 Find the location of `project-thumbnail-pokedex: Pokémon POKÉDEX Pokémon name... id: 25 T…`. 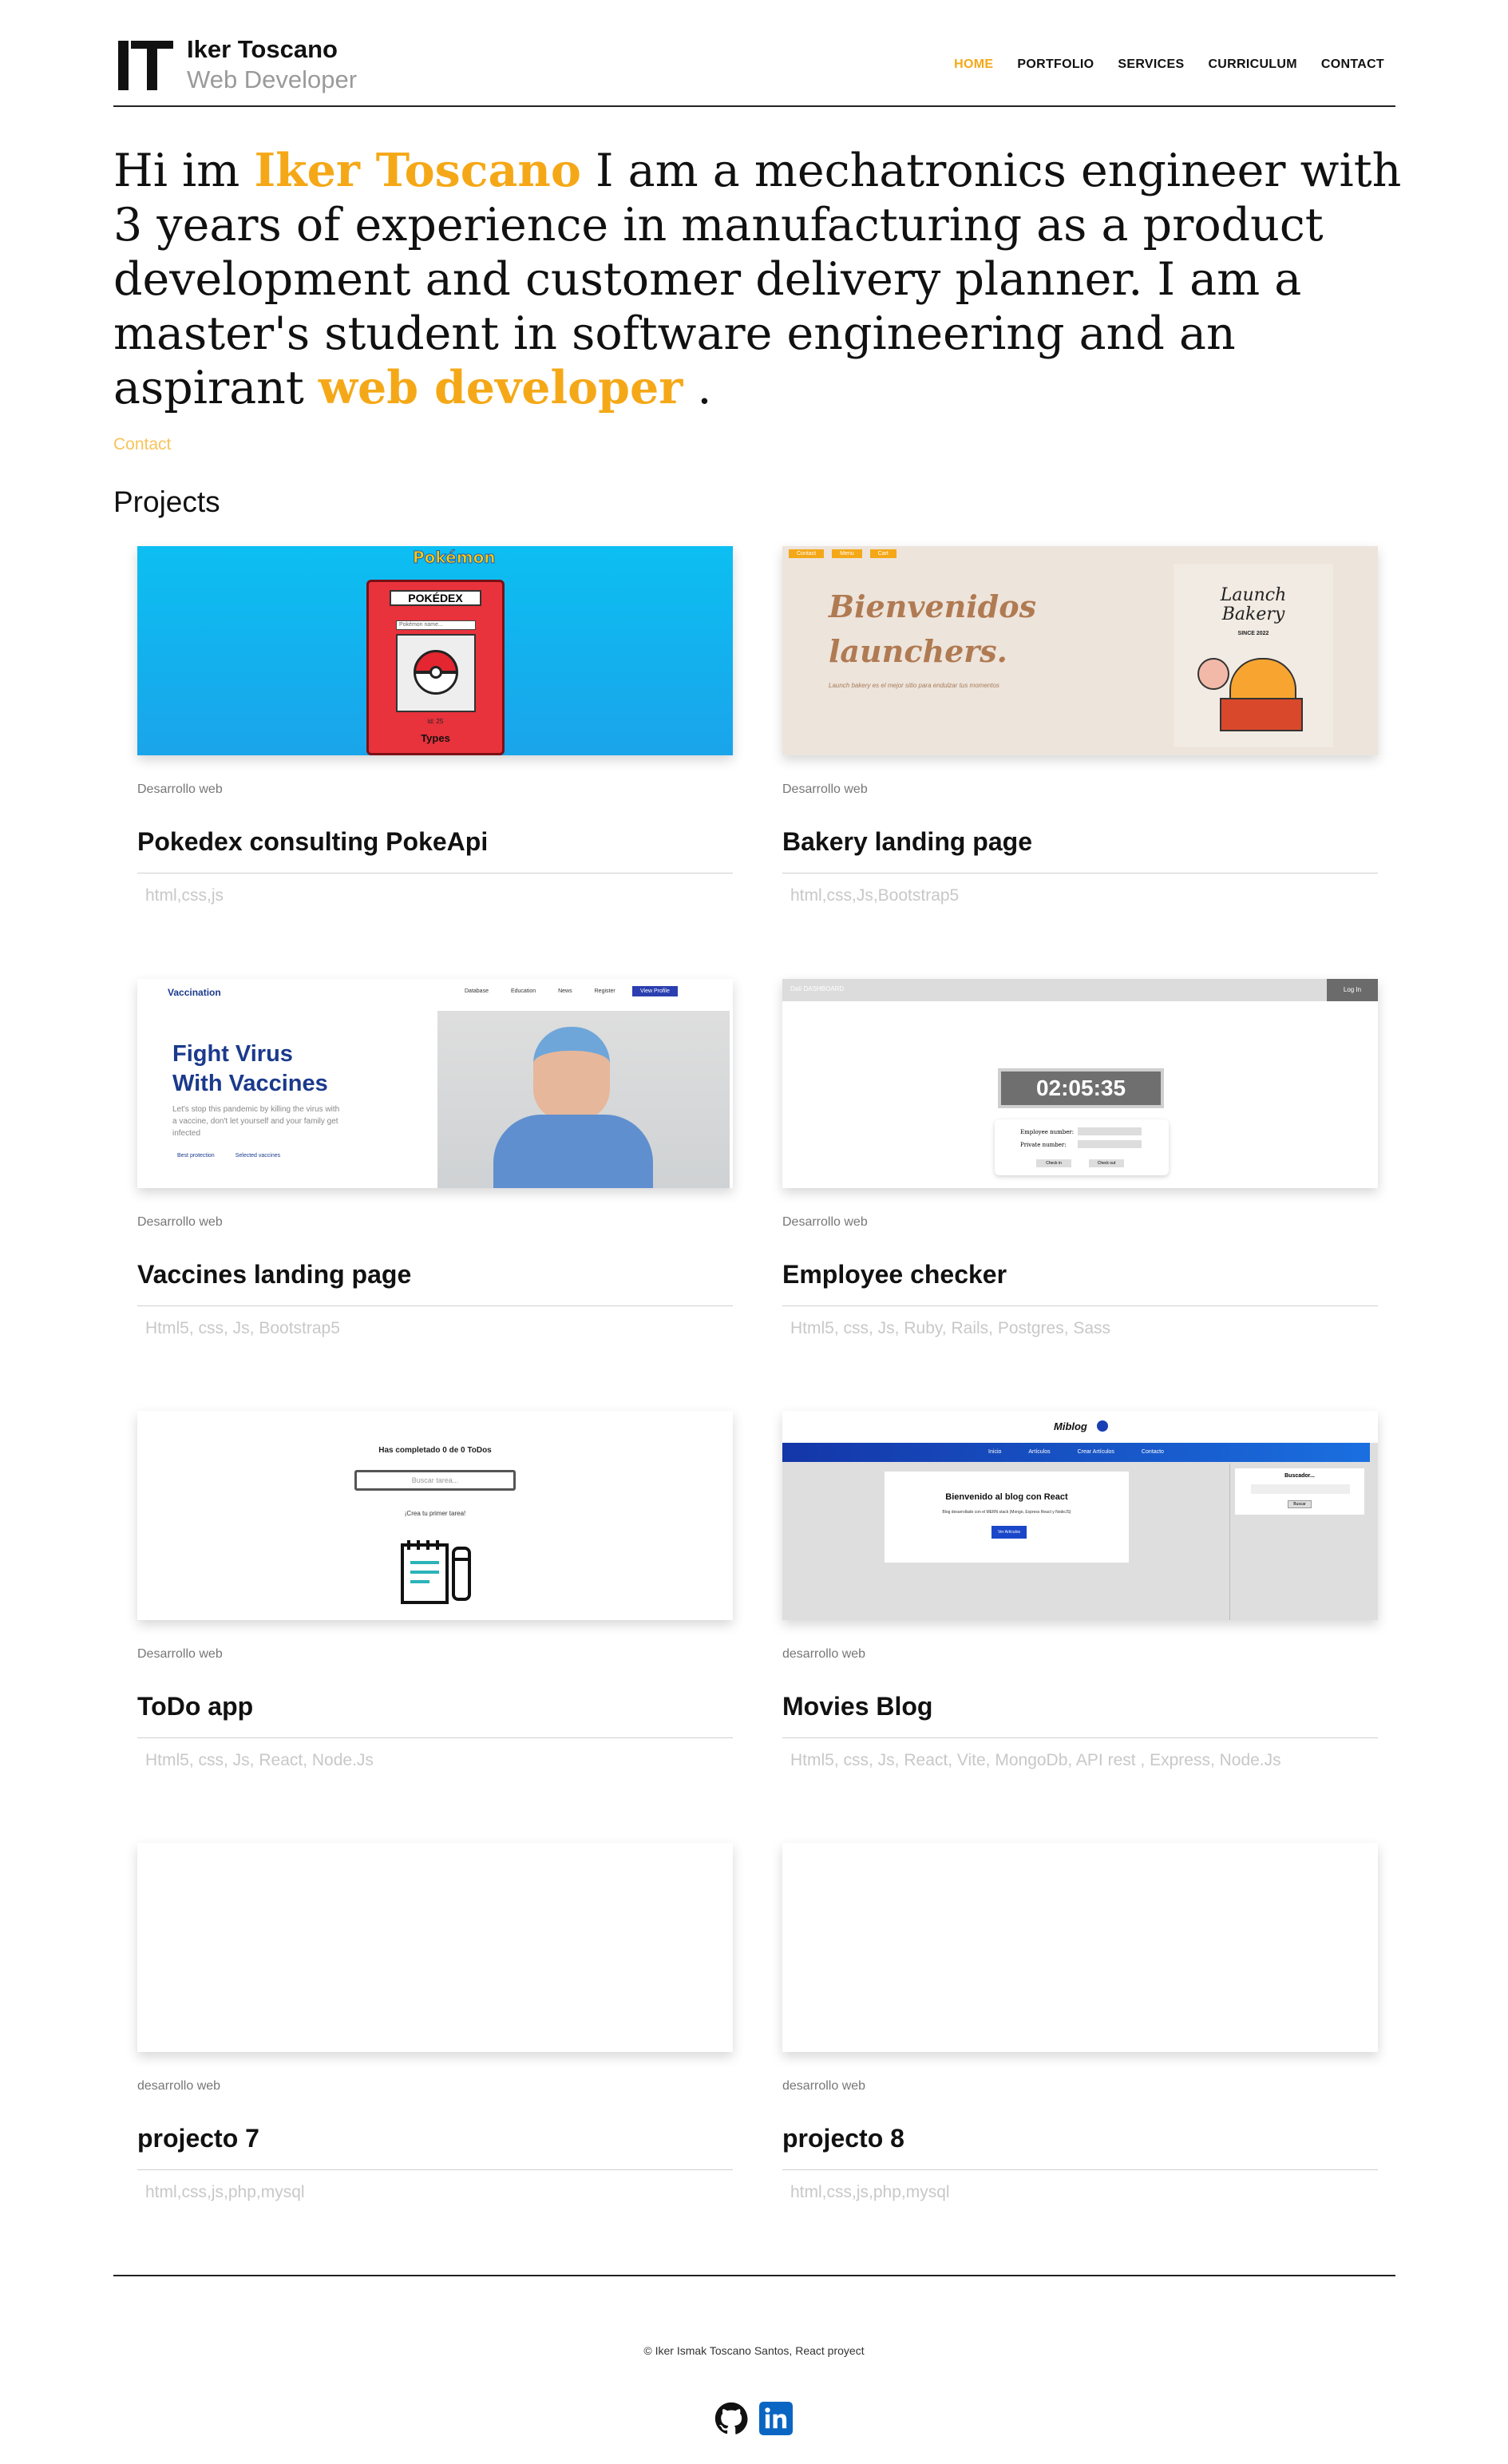

project-thumbnail-pokedex: Pokémon POKÉDEX Pokémon name... id: 25 T… is located at coordinates (435, 650).